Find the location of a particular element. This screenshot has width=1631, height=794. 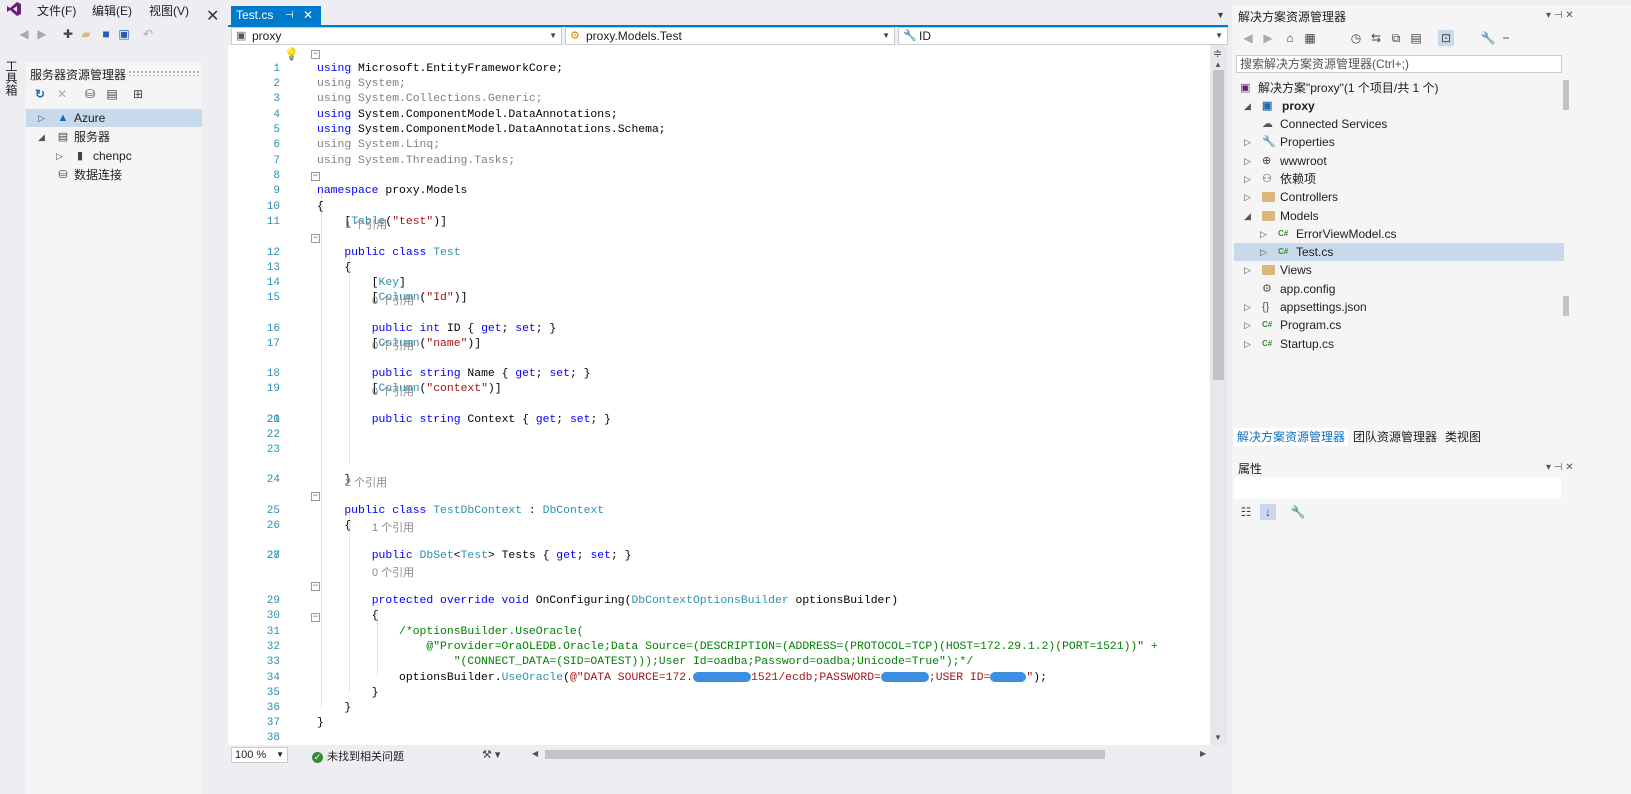

code-line: 7 using System.Threading.Tasks; is located at coordinates (394, 161).